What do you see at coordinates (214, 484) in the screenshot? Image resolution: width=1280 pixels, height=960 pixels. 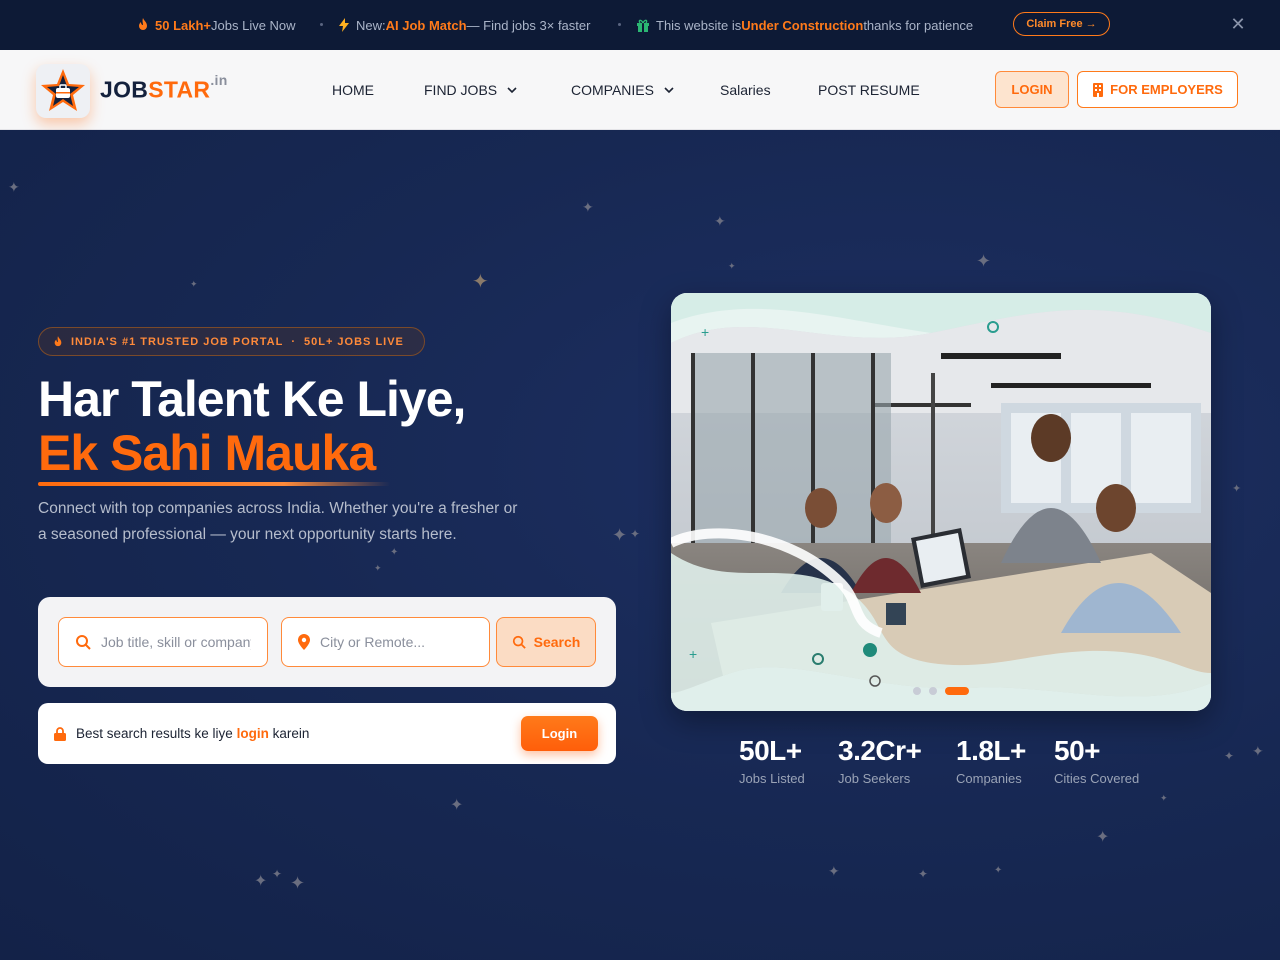 I see `heading-underline` at bounding box center [214, 484].